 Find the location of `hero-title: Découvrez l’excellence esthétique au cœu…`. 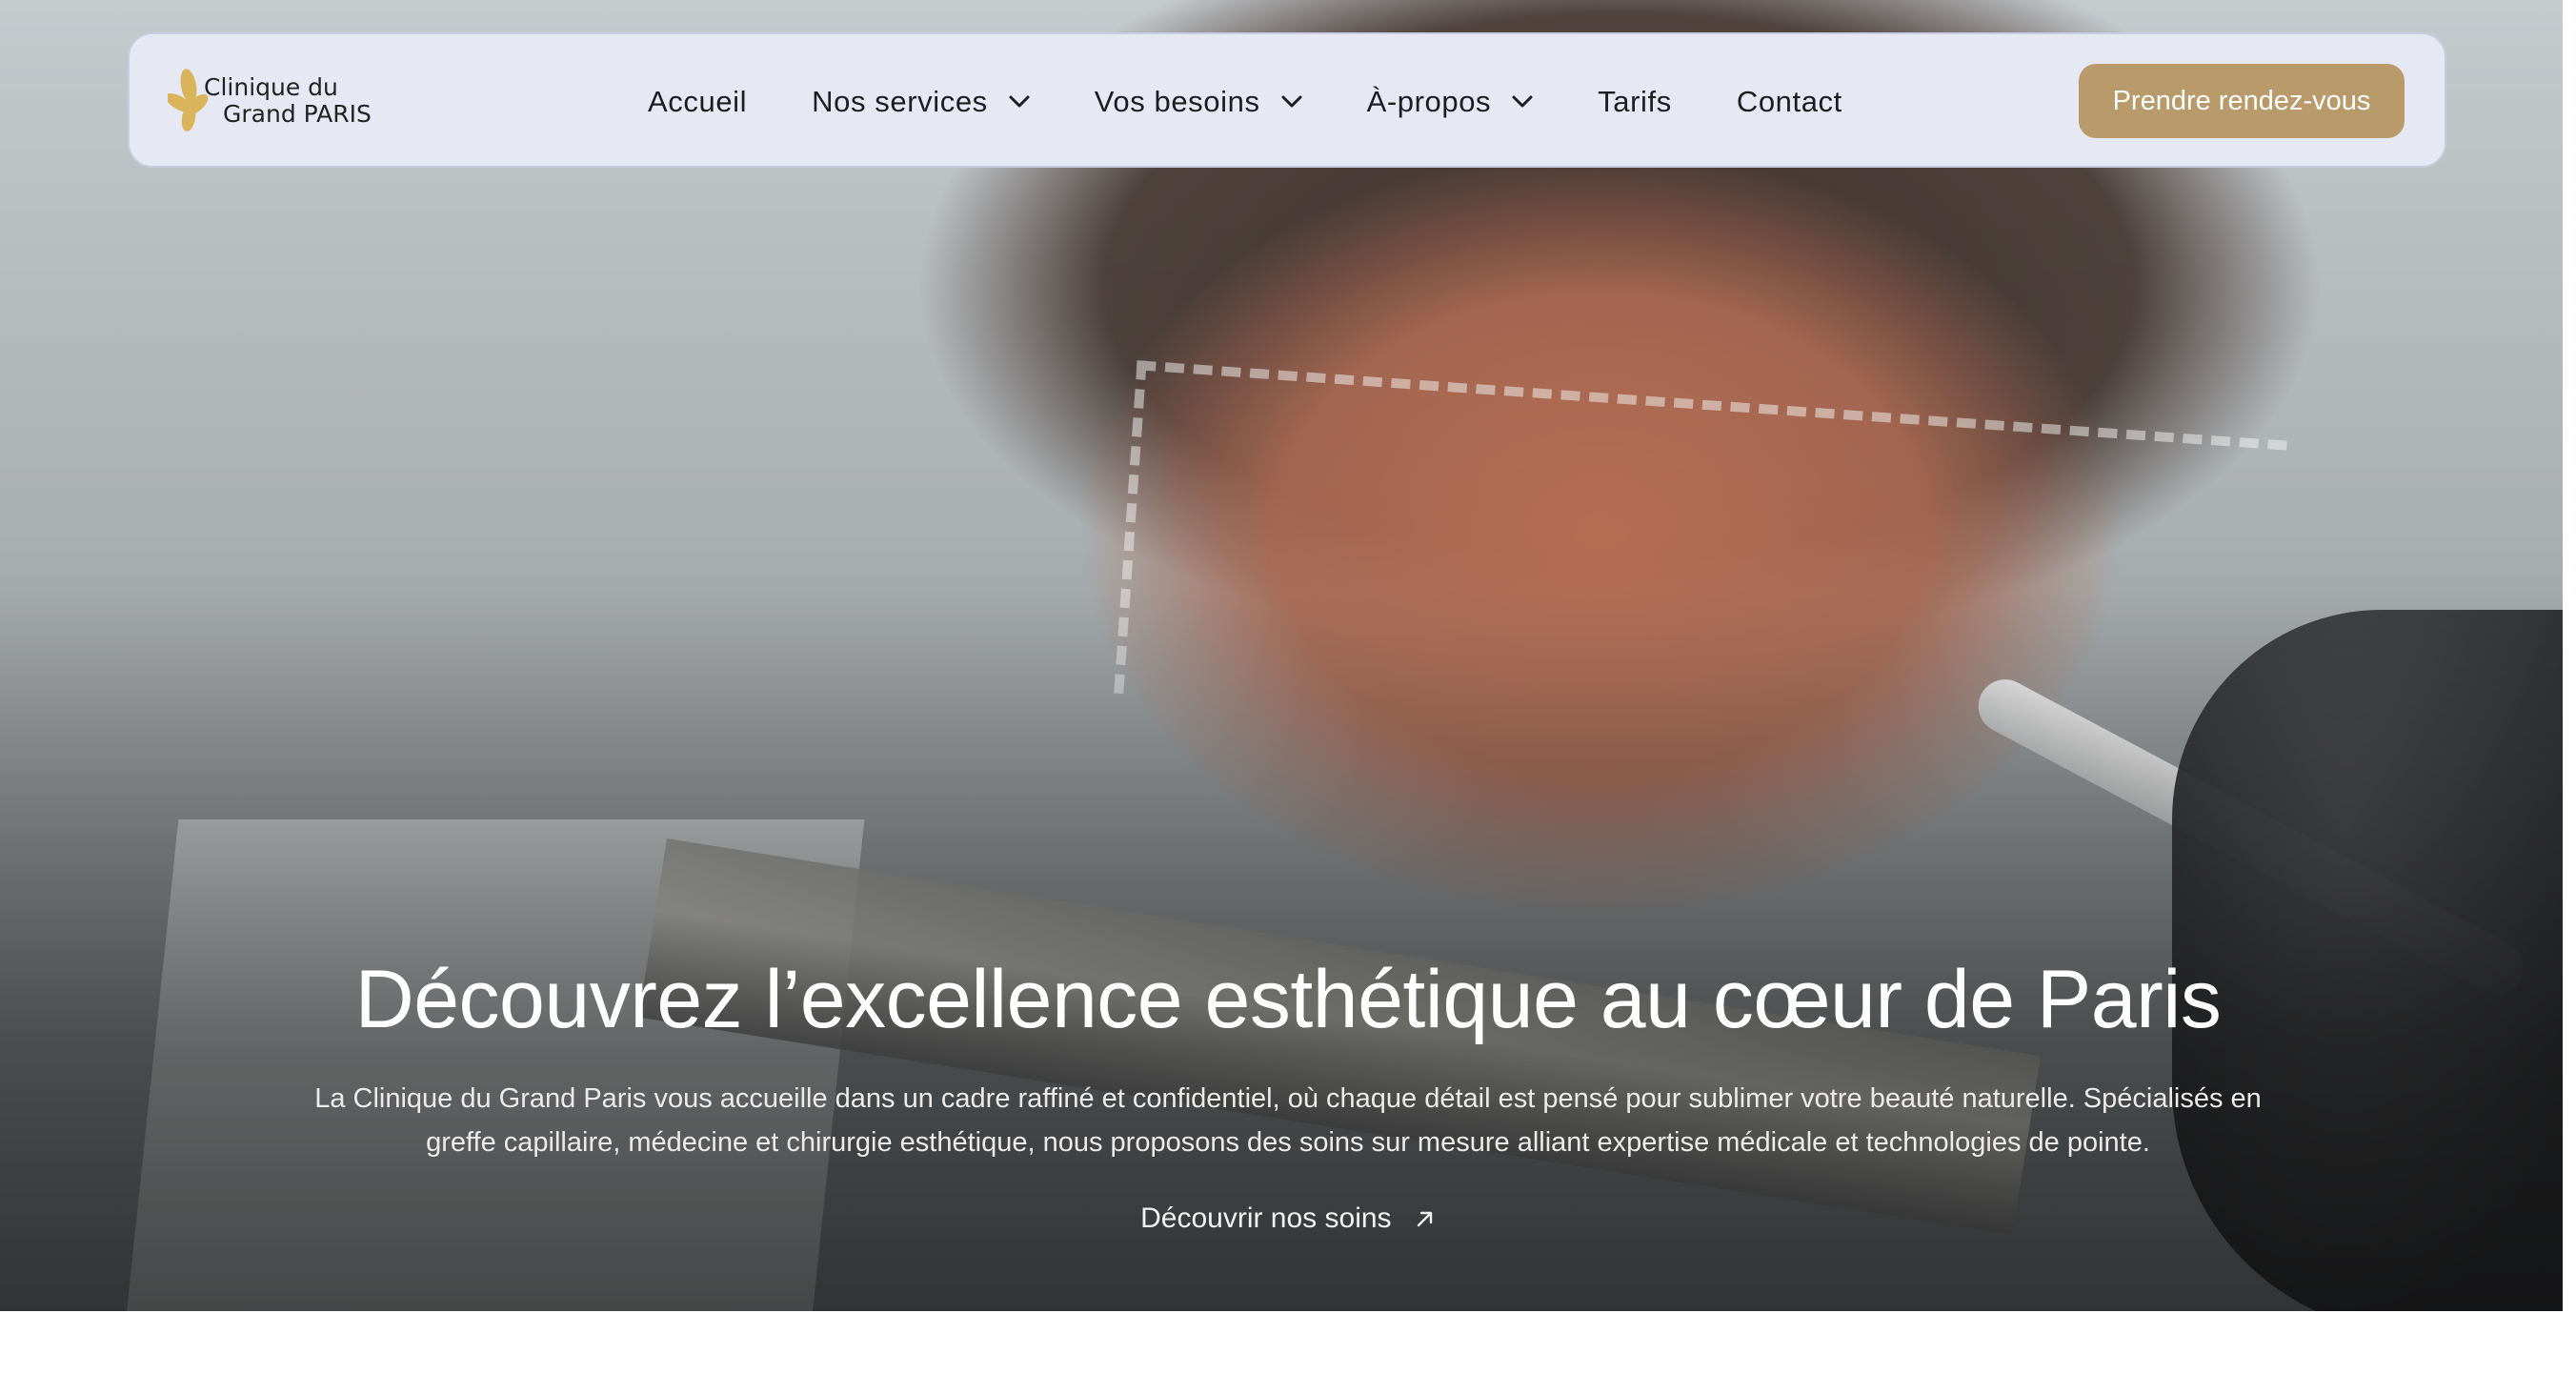

hero-title: Découvrez l’excellence esthétique au cœu… is located at coordinates (1288, 999).